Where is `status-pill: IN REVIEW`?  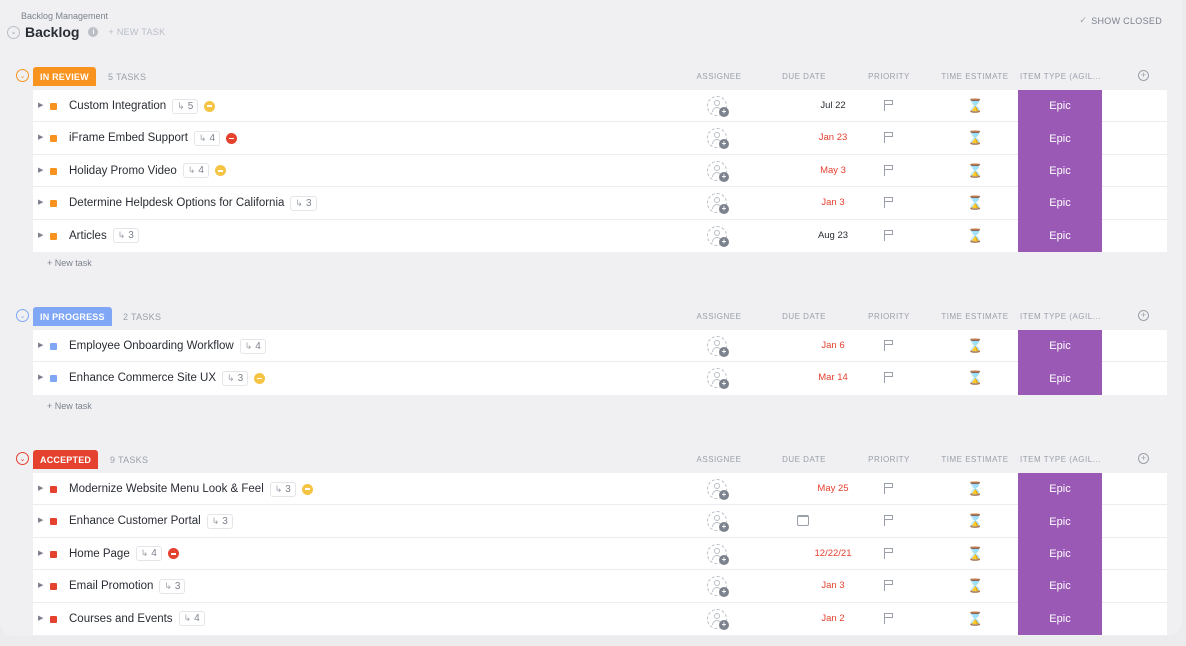 status-pill: IN REVIEW is located at coordinates (64, 76).